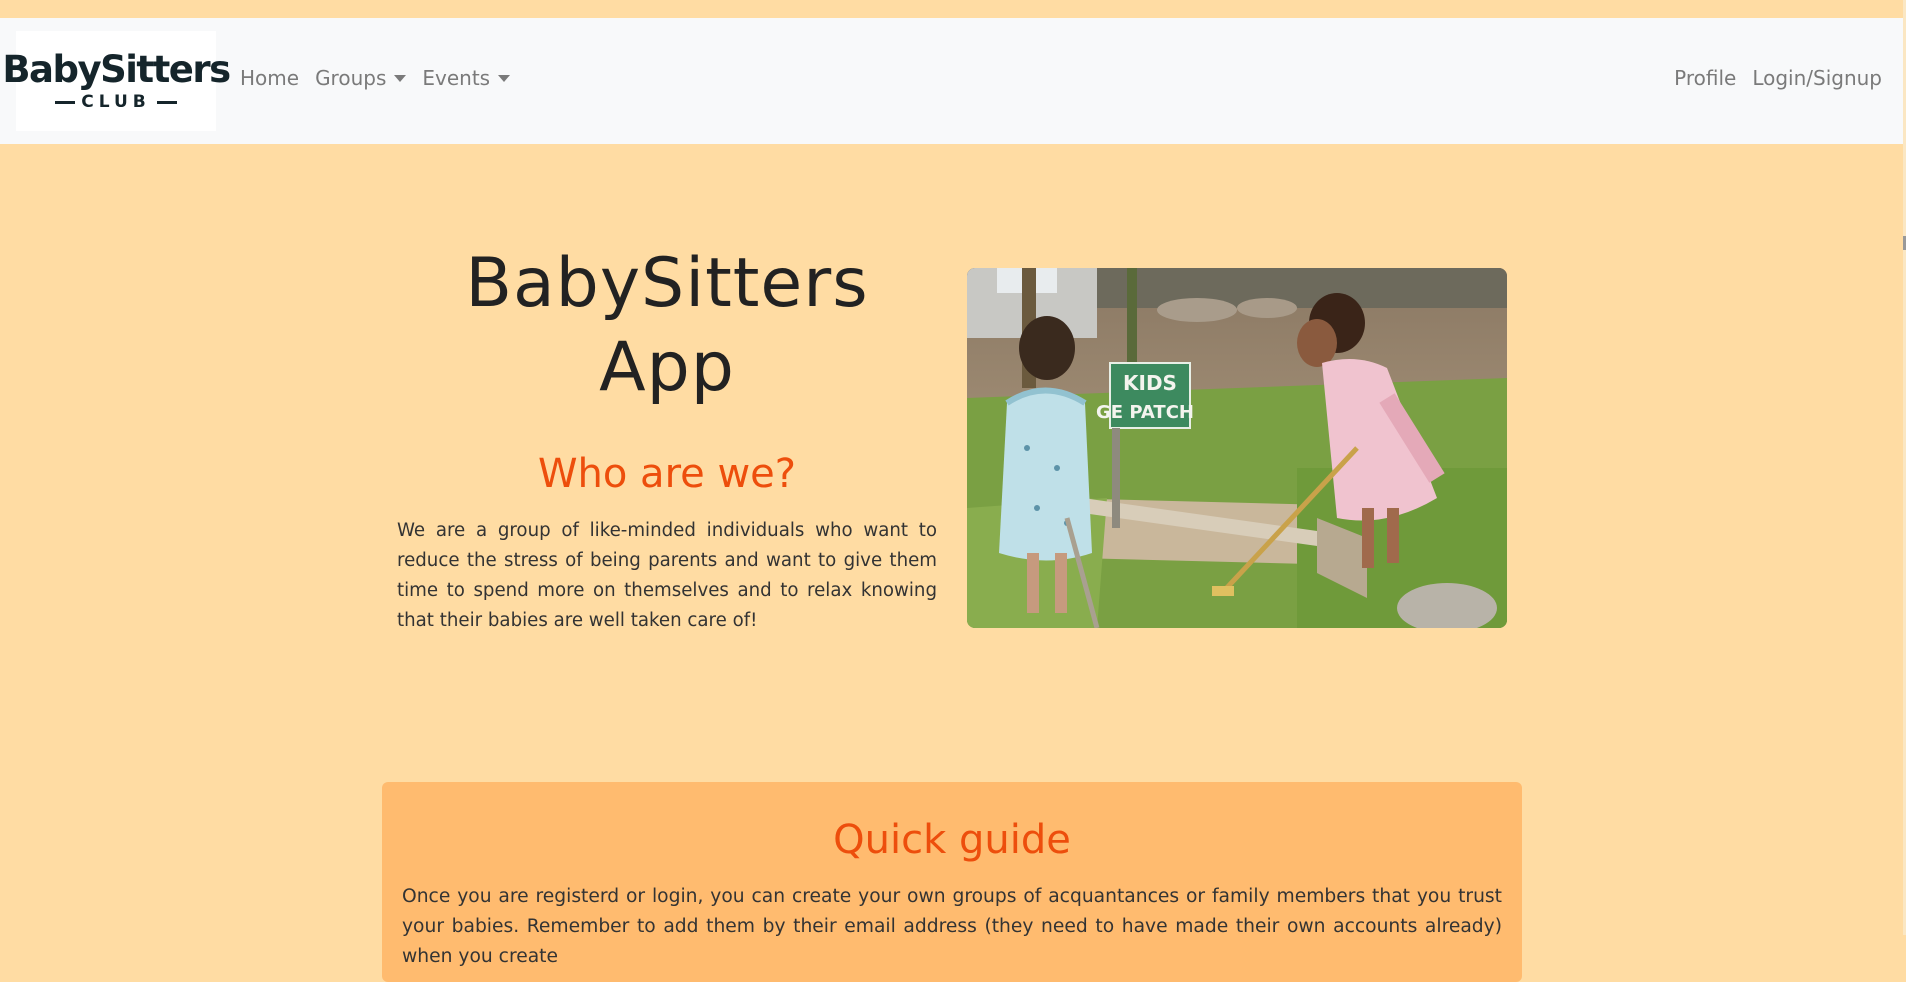 Image resolution: width=1906 pixels, height=982 pixels. I want to click on logo-sub-text: CLUB, so click(116, 102).